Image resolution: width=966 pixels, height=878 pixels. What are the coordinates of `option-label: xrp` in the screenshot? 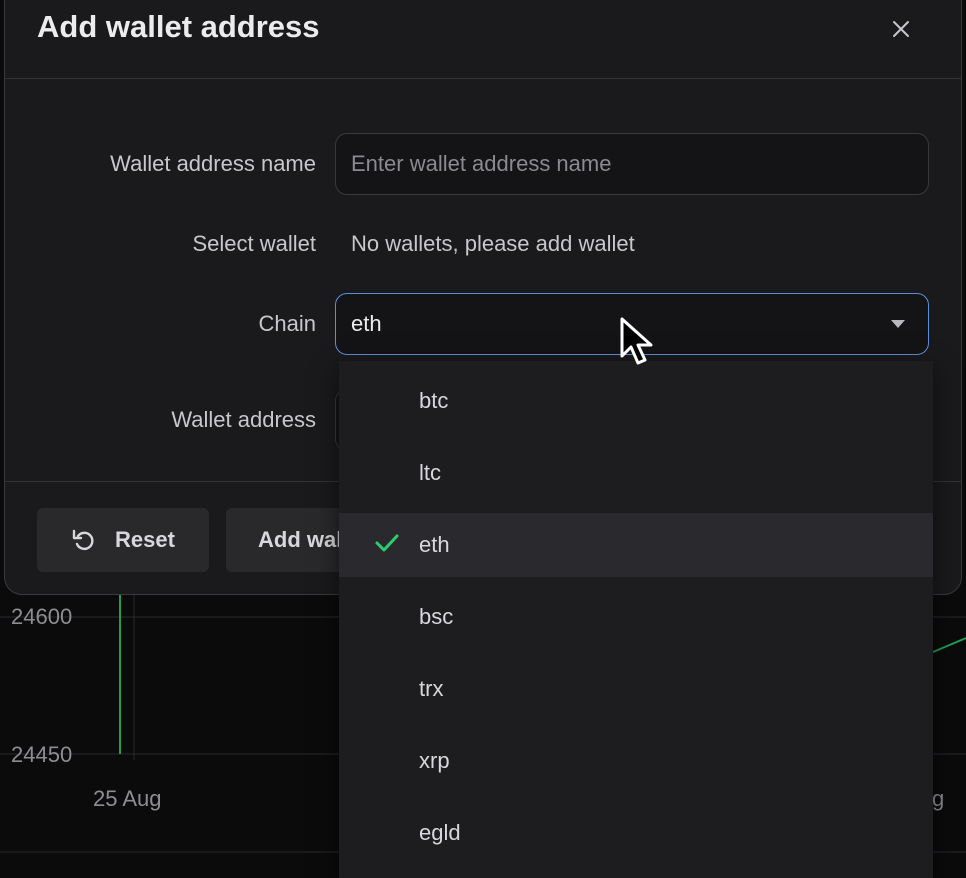 It's located at (434, 760).